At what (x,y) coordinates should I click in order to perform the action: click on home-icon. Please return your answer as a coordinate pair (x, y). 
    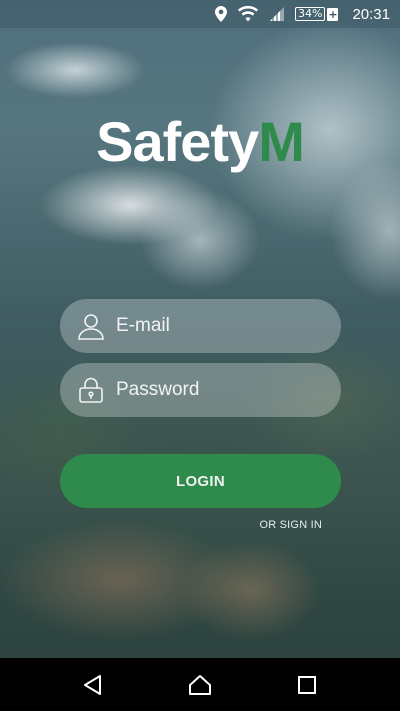
    Looking at the image, I should click on (200, 685).